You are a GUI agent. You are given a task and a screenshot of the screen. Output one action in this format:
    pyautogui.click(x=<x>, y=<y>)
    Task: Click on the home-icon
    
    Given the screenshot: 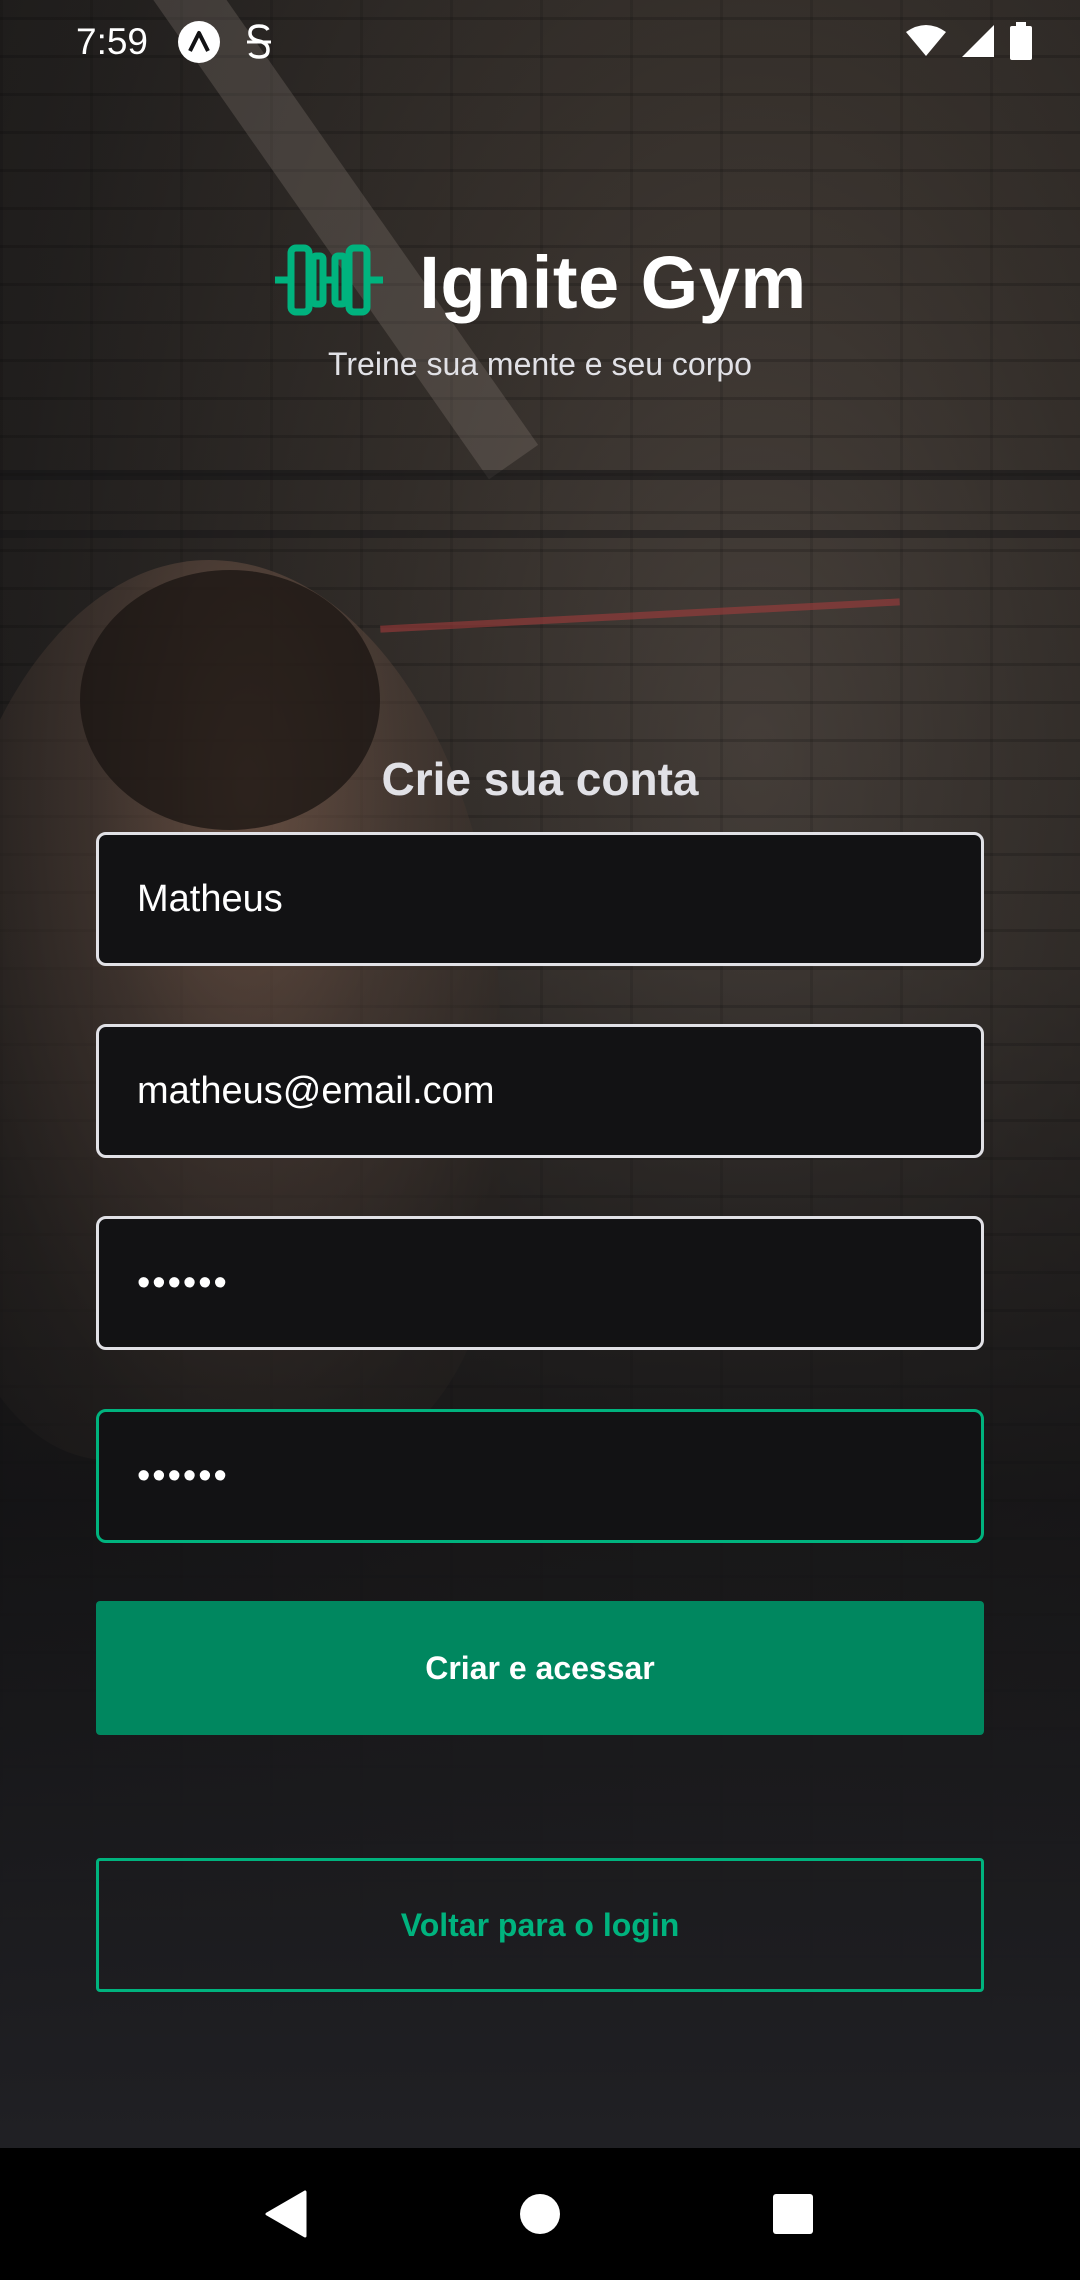 What is the action you would take?
    pyautogui.click(x=540, y=2214)
    